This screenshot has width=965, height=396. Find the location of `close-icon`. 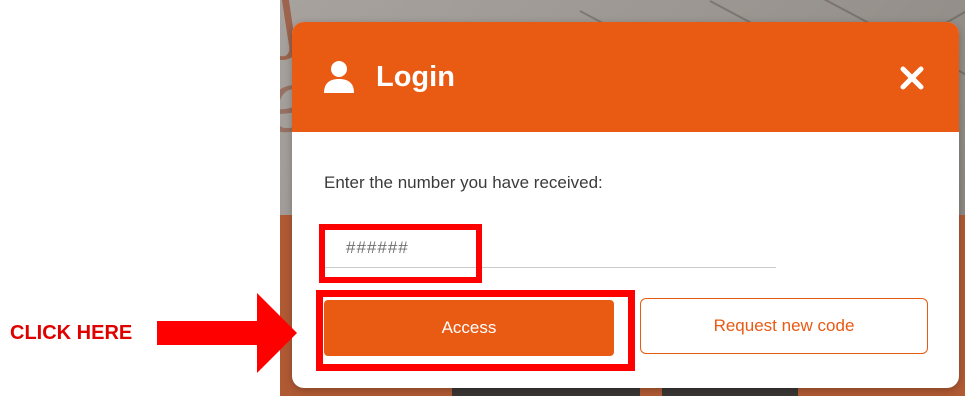

close-icon is located at coordinates (912, 78).